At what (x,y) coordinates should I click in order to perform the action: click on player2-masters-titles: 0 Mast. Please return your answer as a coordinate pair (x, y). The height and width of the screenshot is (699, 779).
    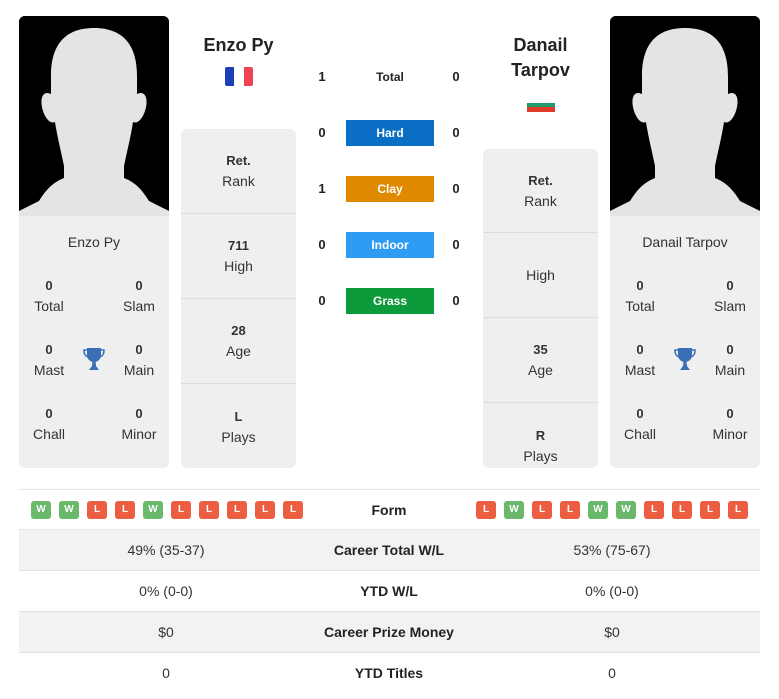
    Looking at the image, I should click on (640, 360).